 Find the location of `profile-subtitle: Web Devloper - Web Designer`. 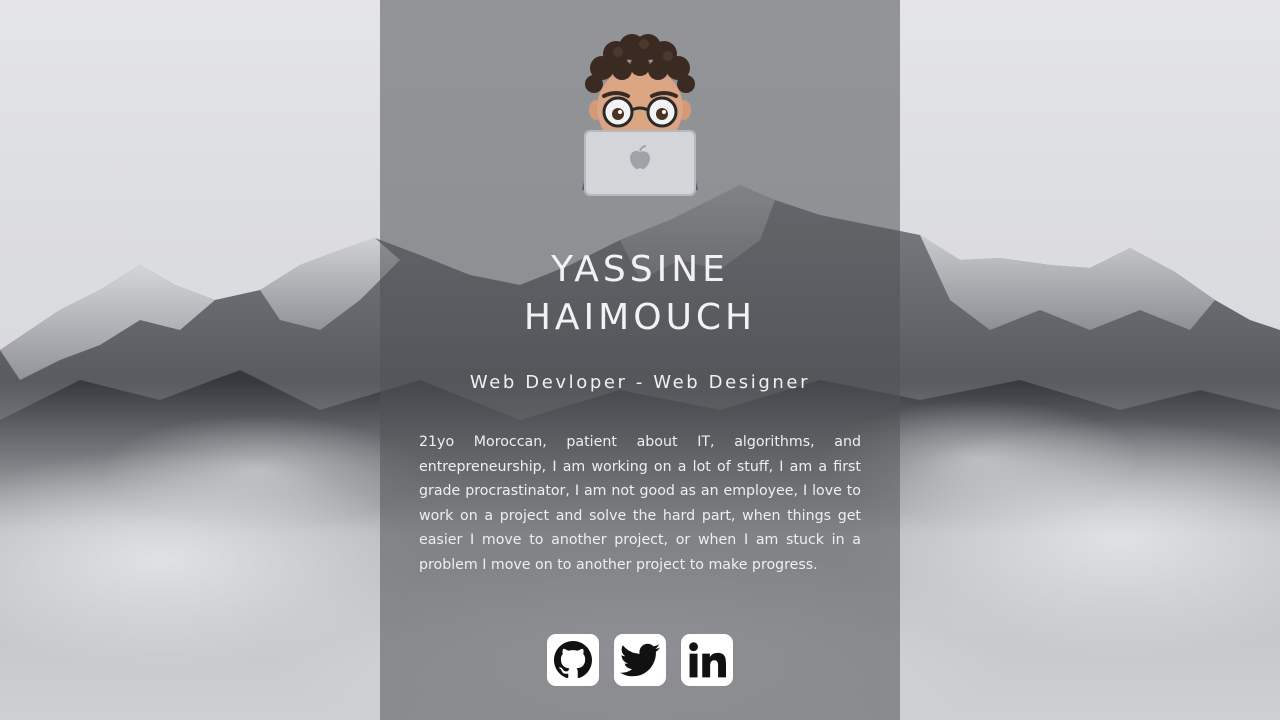

profile-subtitle: Web Devloper - Web Designer is located at coordinates (640, 382).